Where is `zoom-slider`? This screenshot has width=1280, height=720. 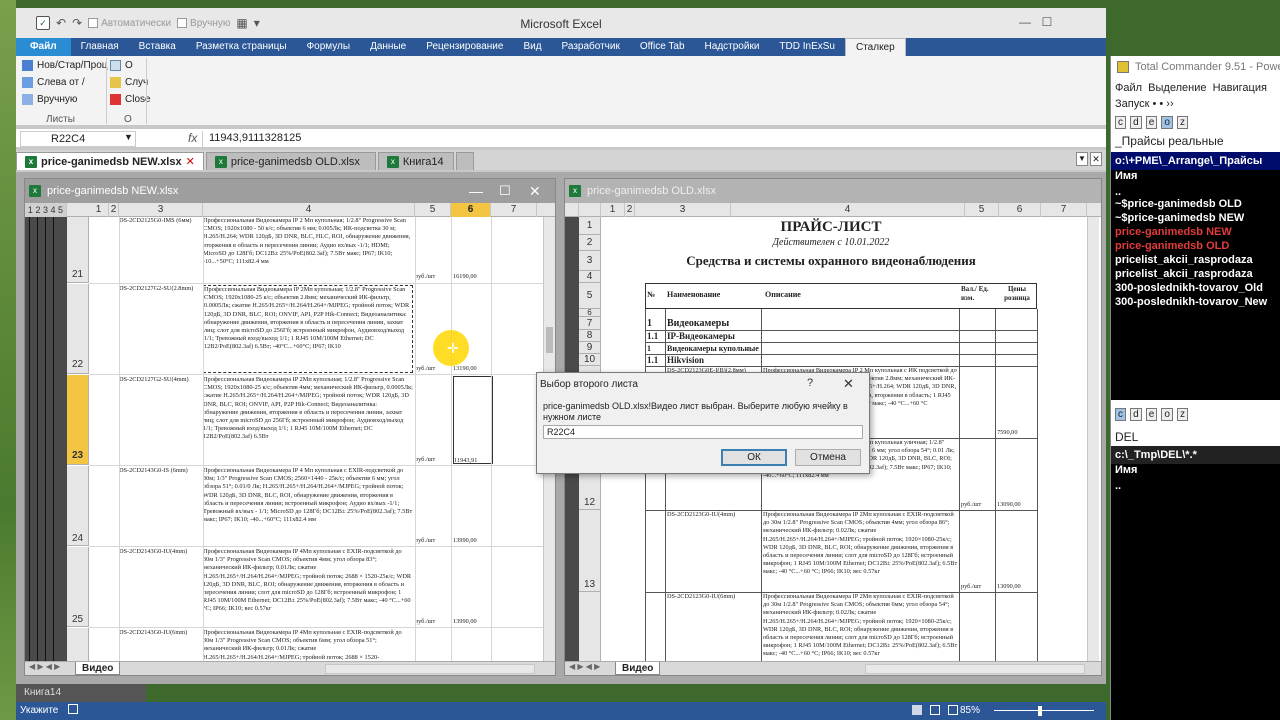
zoom-slider is located at coordinates (1044, 710).